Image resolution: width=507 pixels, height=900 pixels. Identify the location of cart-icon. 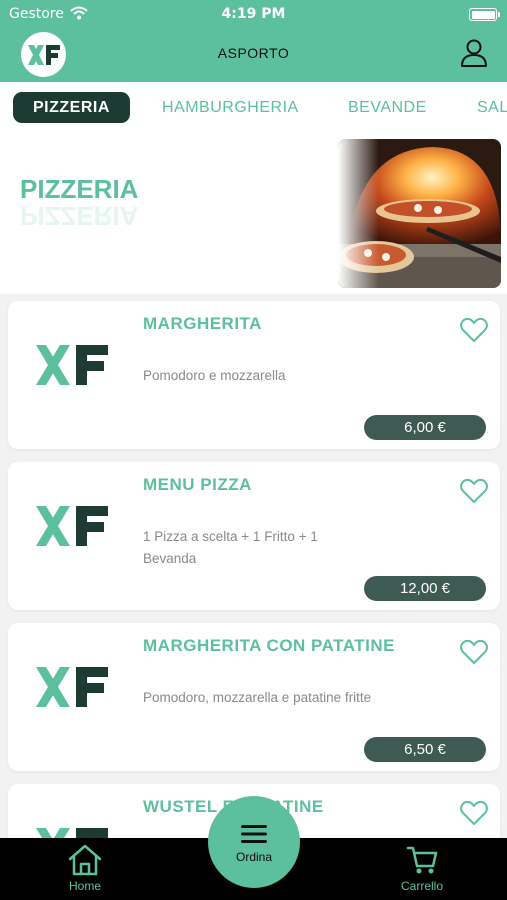
(422, 860).